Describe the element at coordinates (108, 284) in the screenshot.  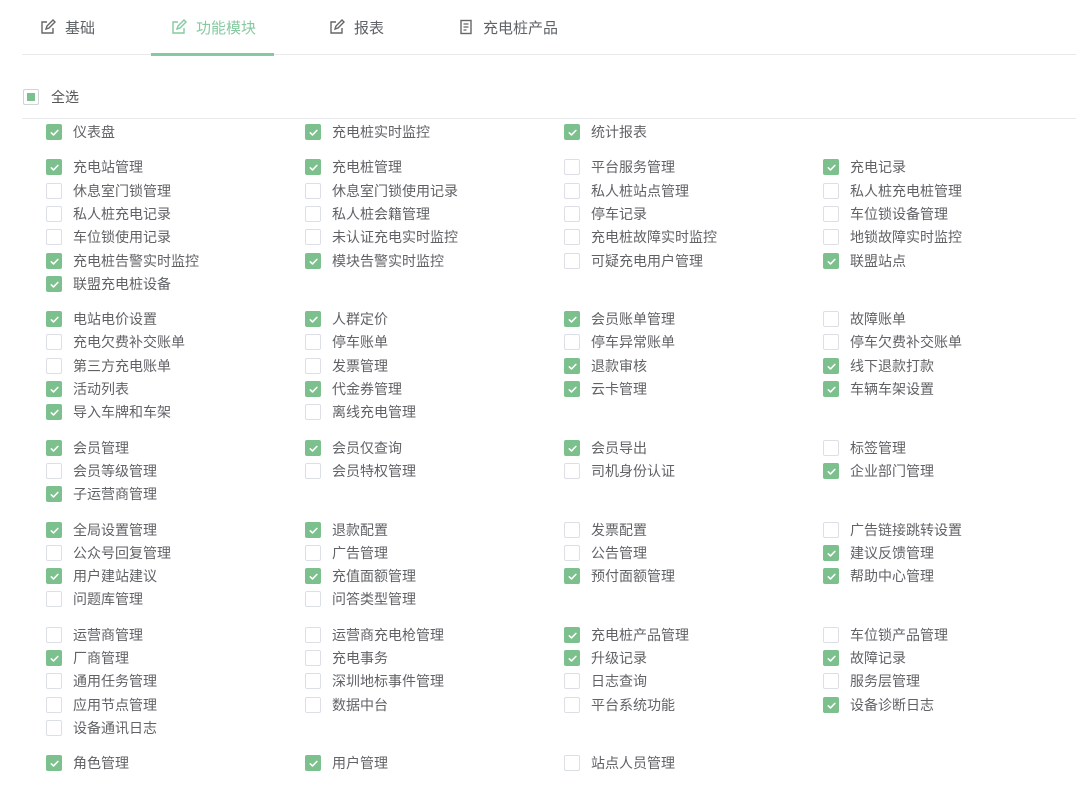
I see `permission-item: 联盟充电桩设备` at that location.